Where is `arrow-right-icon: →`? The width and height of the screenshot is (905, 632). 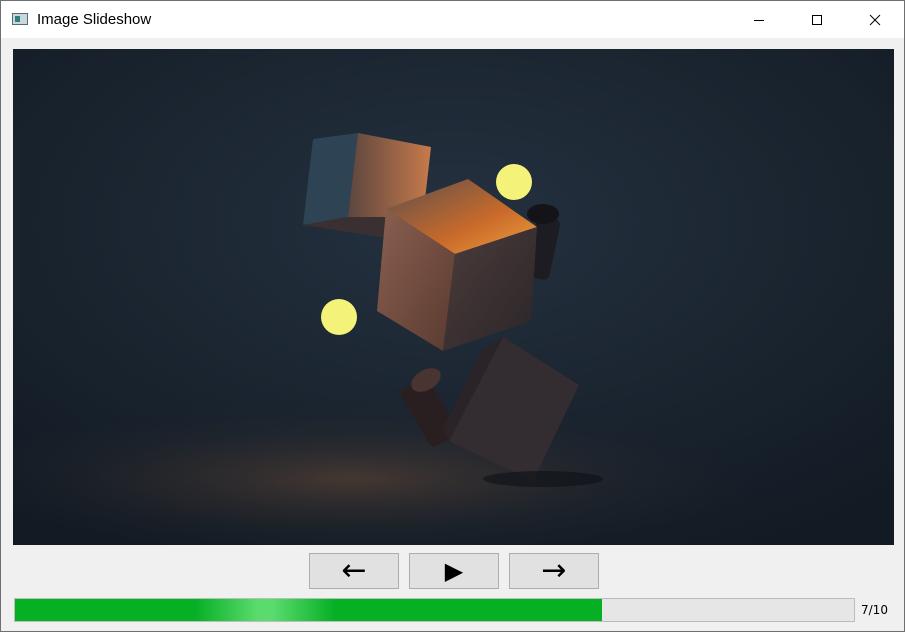 arrow-right-icon: → is located at coordinates (554, 570).